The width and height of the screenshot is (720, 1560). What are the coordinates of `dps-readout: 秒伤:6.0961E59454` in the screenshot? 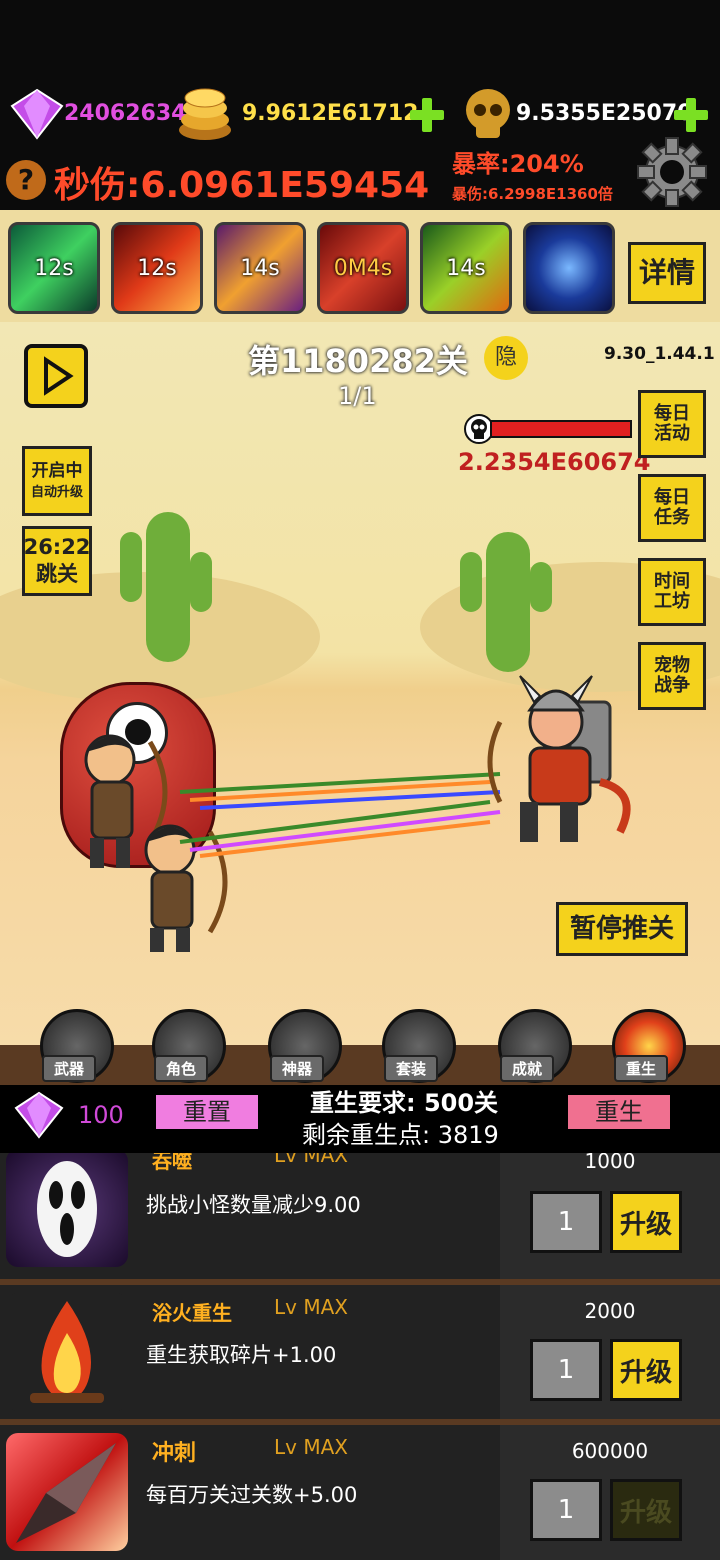 It's located at (242, 185).